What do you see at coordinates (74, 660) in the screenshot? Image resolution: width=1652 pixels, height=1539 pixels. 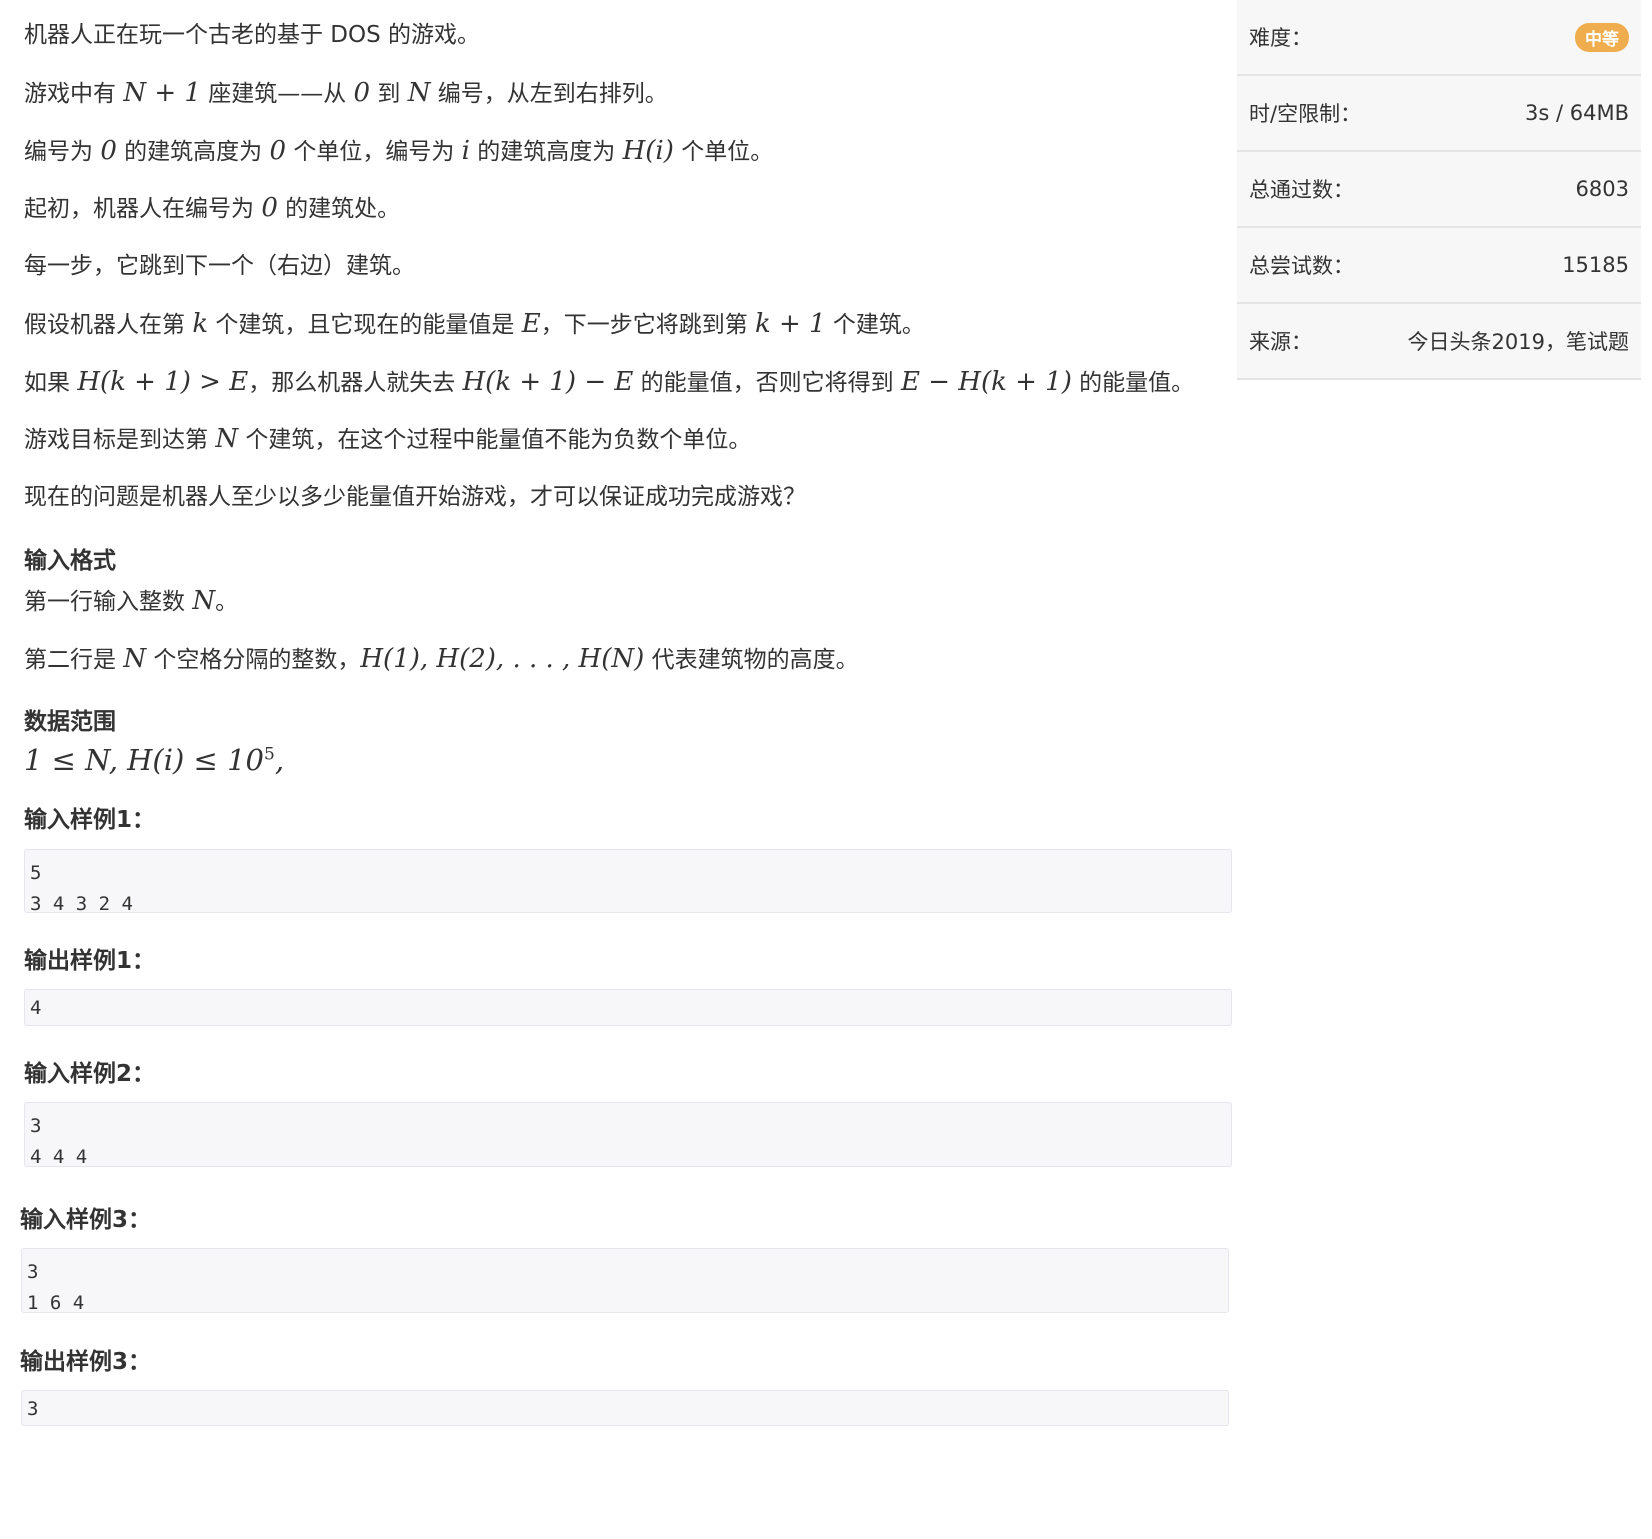 I see `text: 第二行是` at bounding box center [74, 660].